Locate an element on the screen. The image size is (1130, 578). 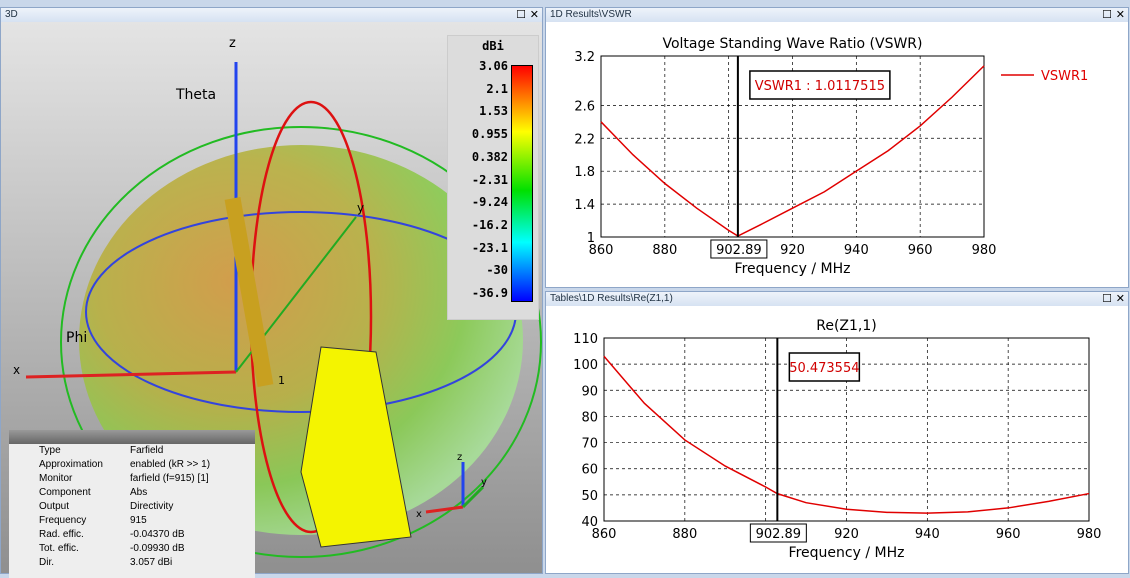
colorbar-tick: -9.24 is located at coordinates (490, 202).